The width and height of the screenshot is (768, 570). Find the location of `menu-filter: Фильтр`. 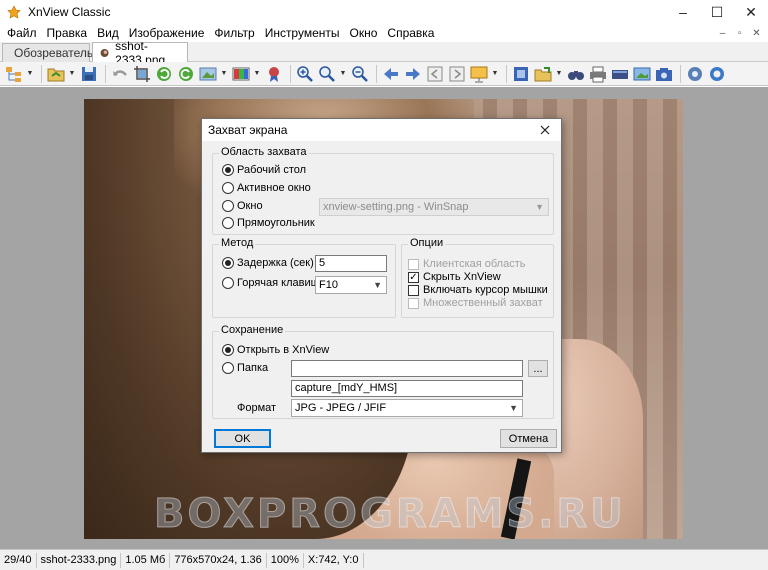

menu-filter: Фильтр is located at coordinates (234, 33).